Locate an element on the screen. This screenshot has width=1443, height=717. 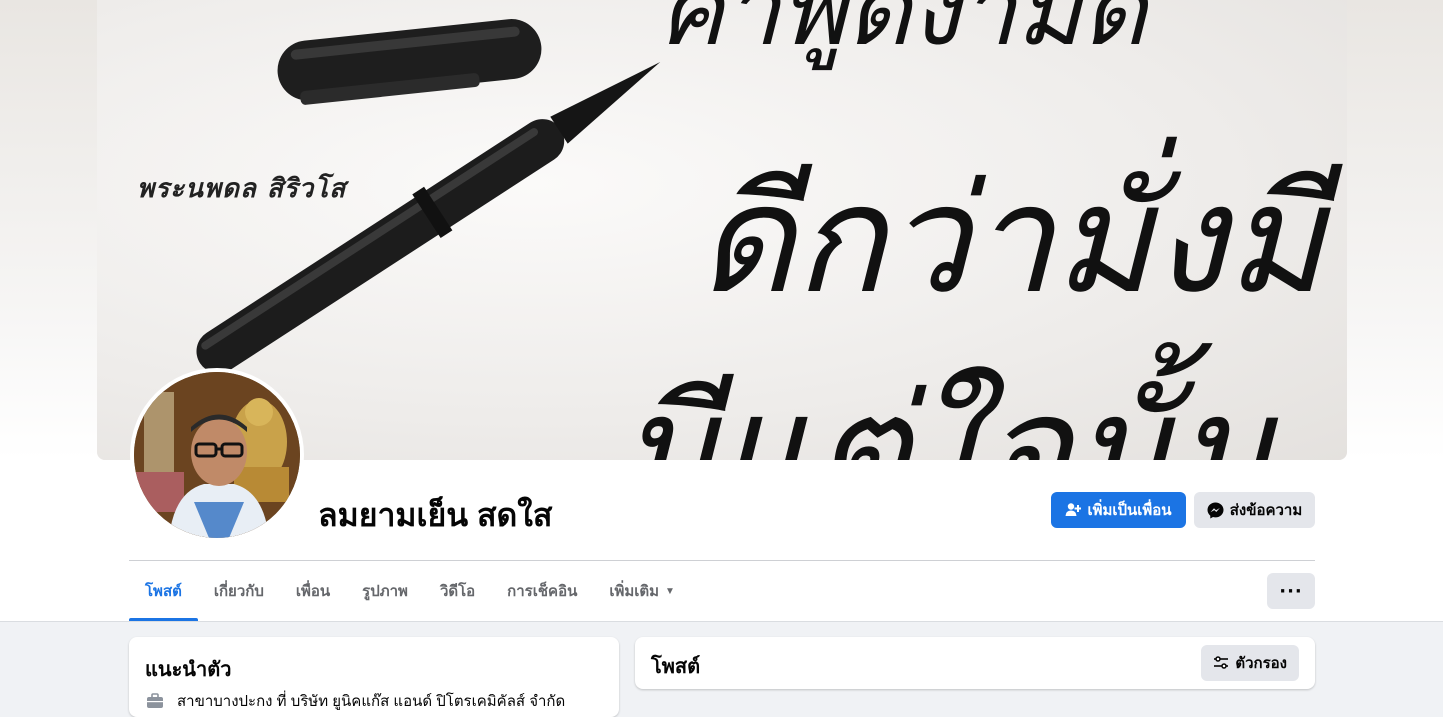
add-friend-label: เพิ่มเป็นเพื่อน is located at coordinates (1129, 510).